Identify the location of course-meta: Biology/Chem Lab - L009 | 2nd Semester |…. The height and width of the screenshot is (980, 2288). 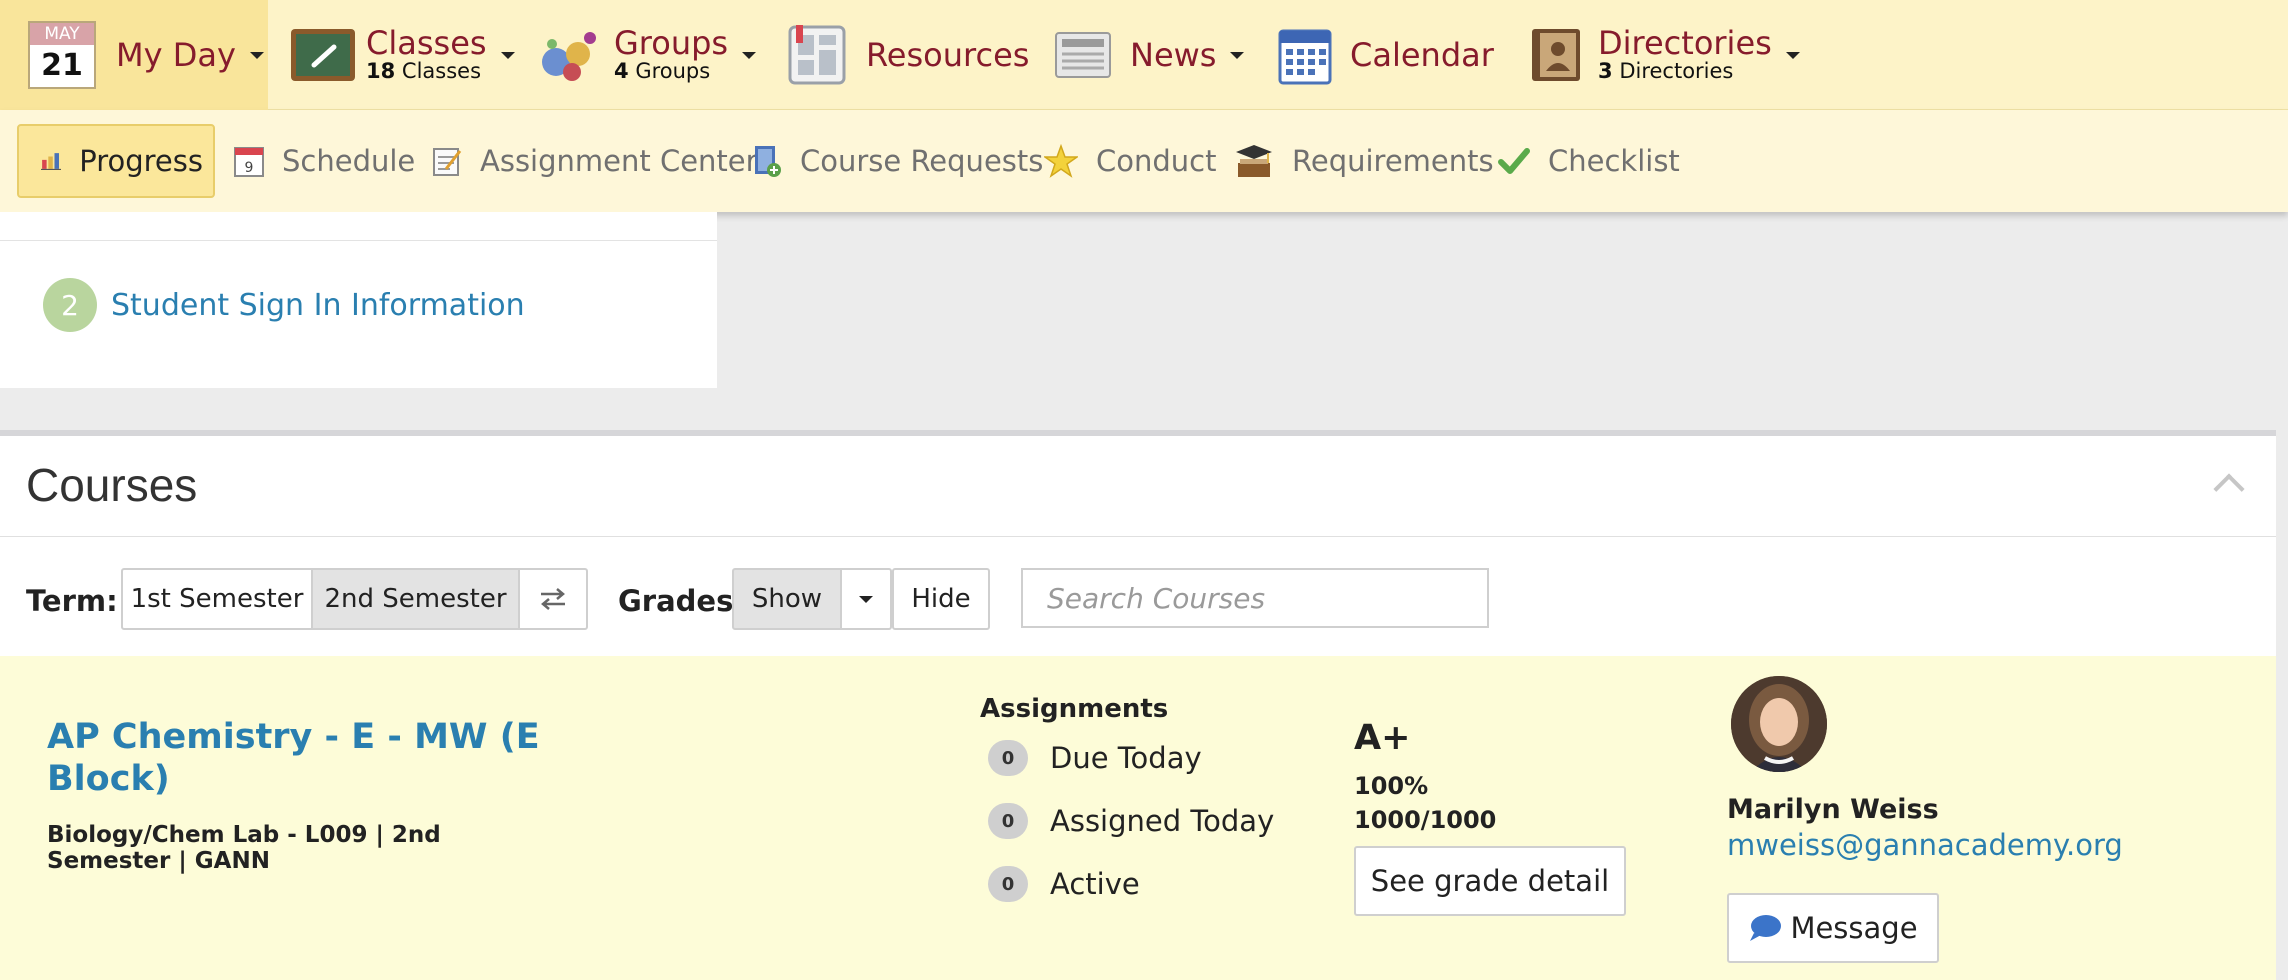
(244, 848).